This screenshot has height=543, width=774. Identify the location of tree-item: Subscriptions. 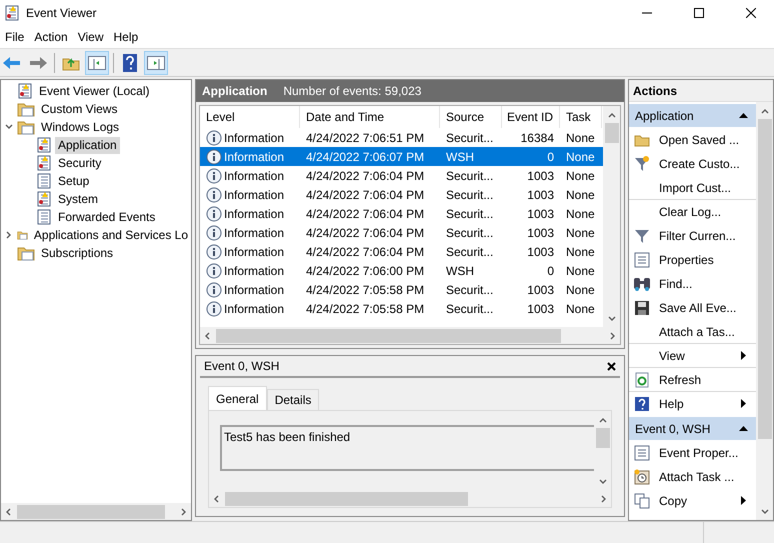
(77, 253).